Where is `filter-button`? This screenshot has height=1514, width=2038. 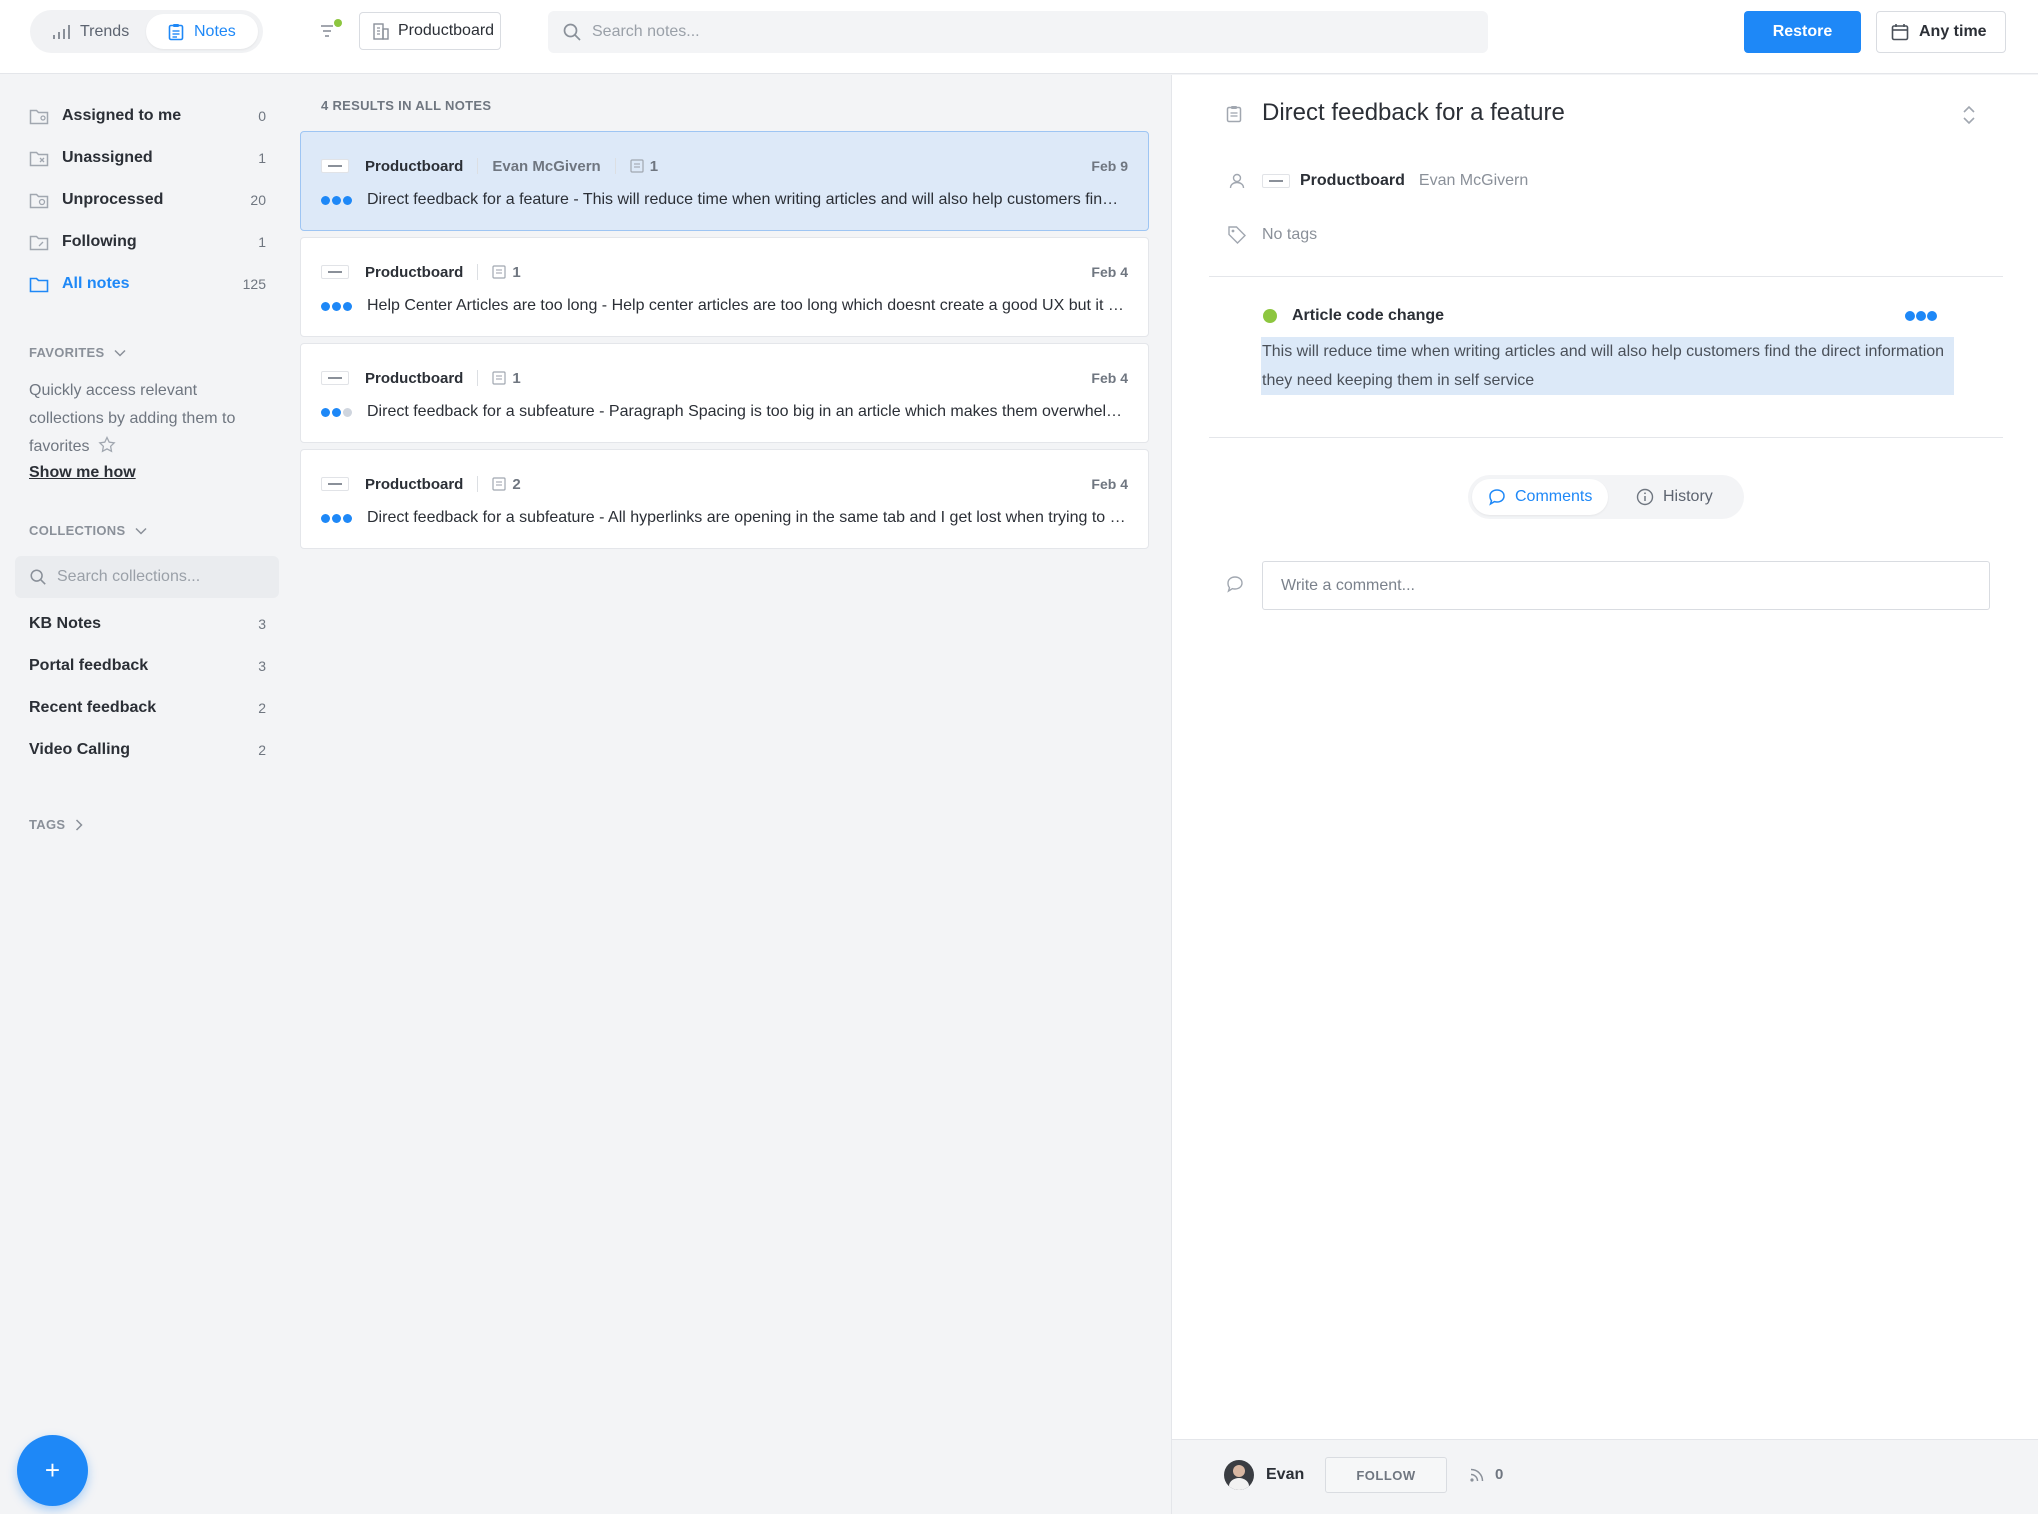 filter-button is located at coordinates (331, 31).